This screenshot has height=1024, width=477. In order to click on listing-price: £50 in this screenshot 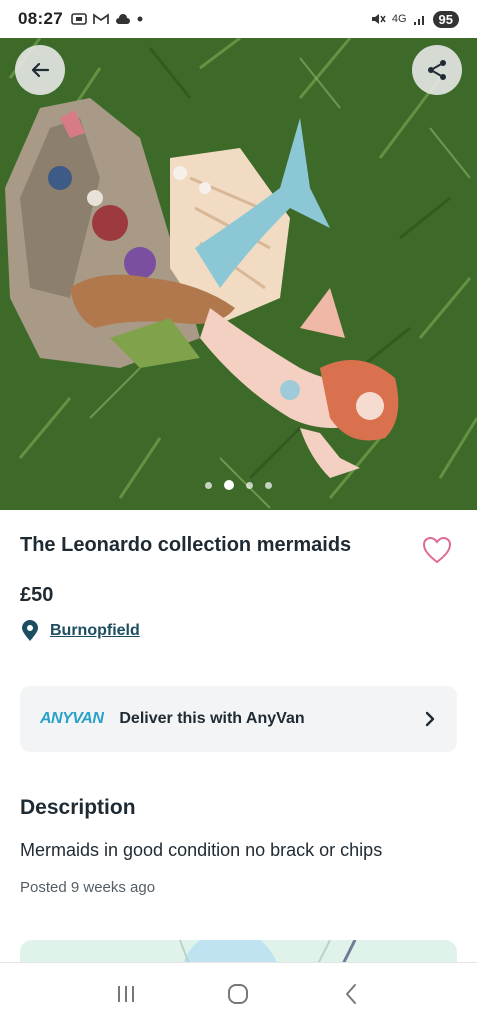, I will do `click(37, 595)`.